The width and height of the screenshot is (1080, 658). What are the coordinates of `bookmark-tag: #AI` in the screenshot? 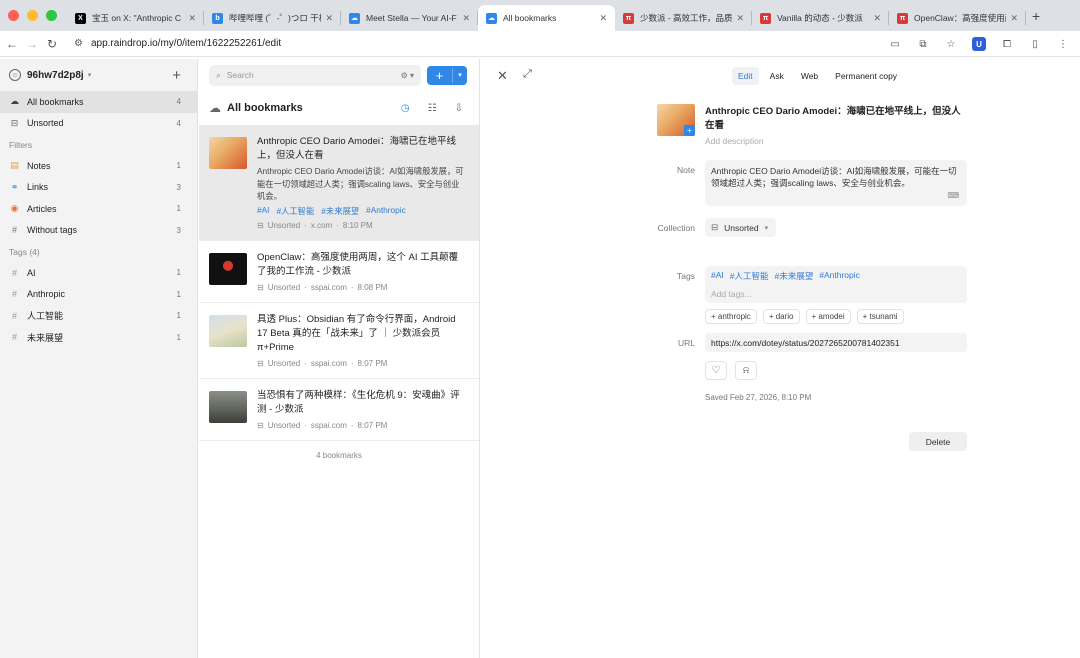 It's located at (263, 211).